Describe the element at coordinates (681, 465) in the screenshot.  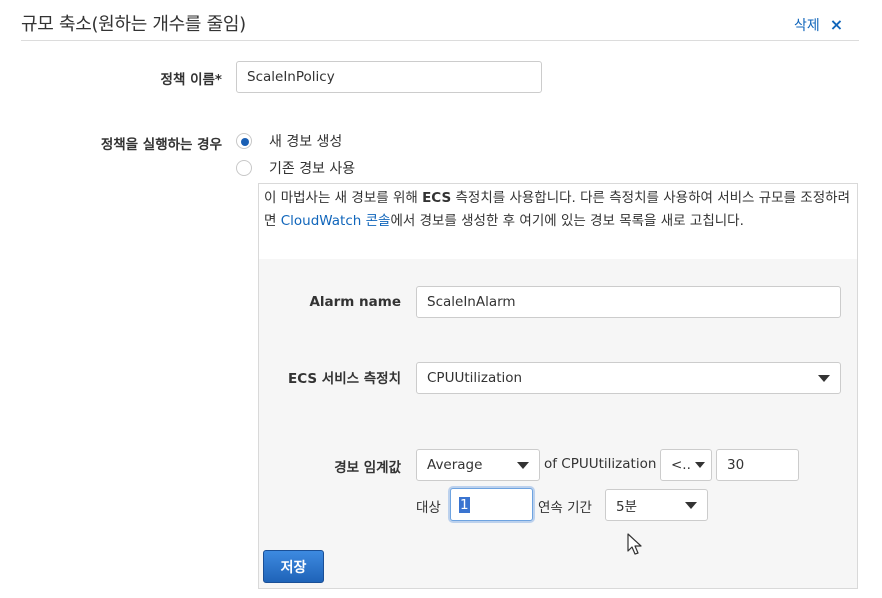
I see `operator-select-value: <..` at that location.